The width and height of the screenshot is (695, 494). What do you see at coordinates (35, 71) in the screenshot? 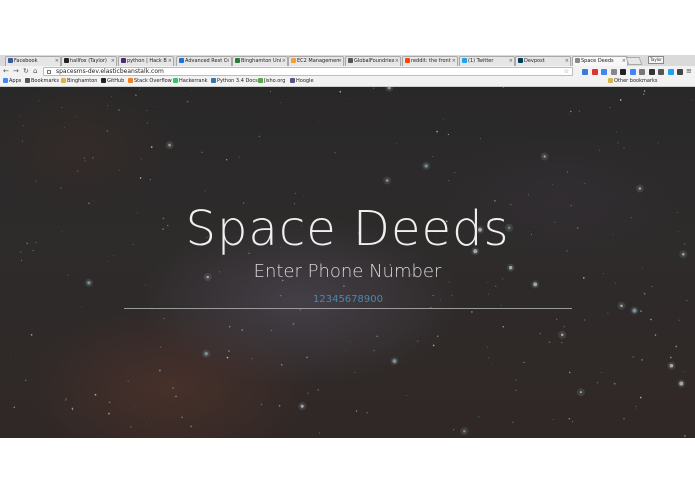
I see `home-icon: ⌂` at bounding box center [35, 71].